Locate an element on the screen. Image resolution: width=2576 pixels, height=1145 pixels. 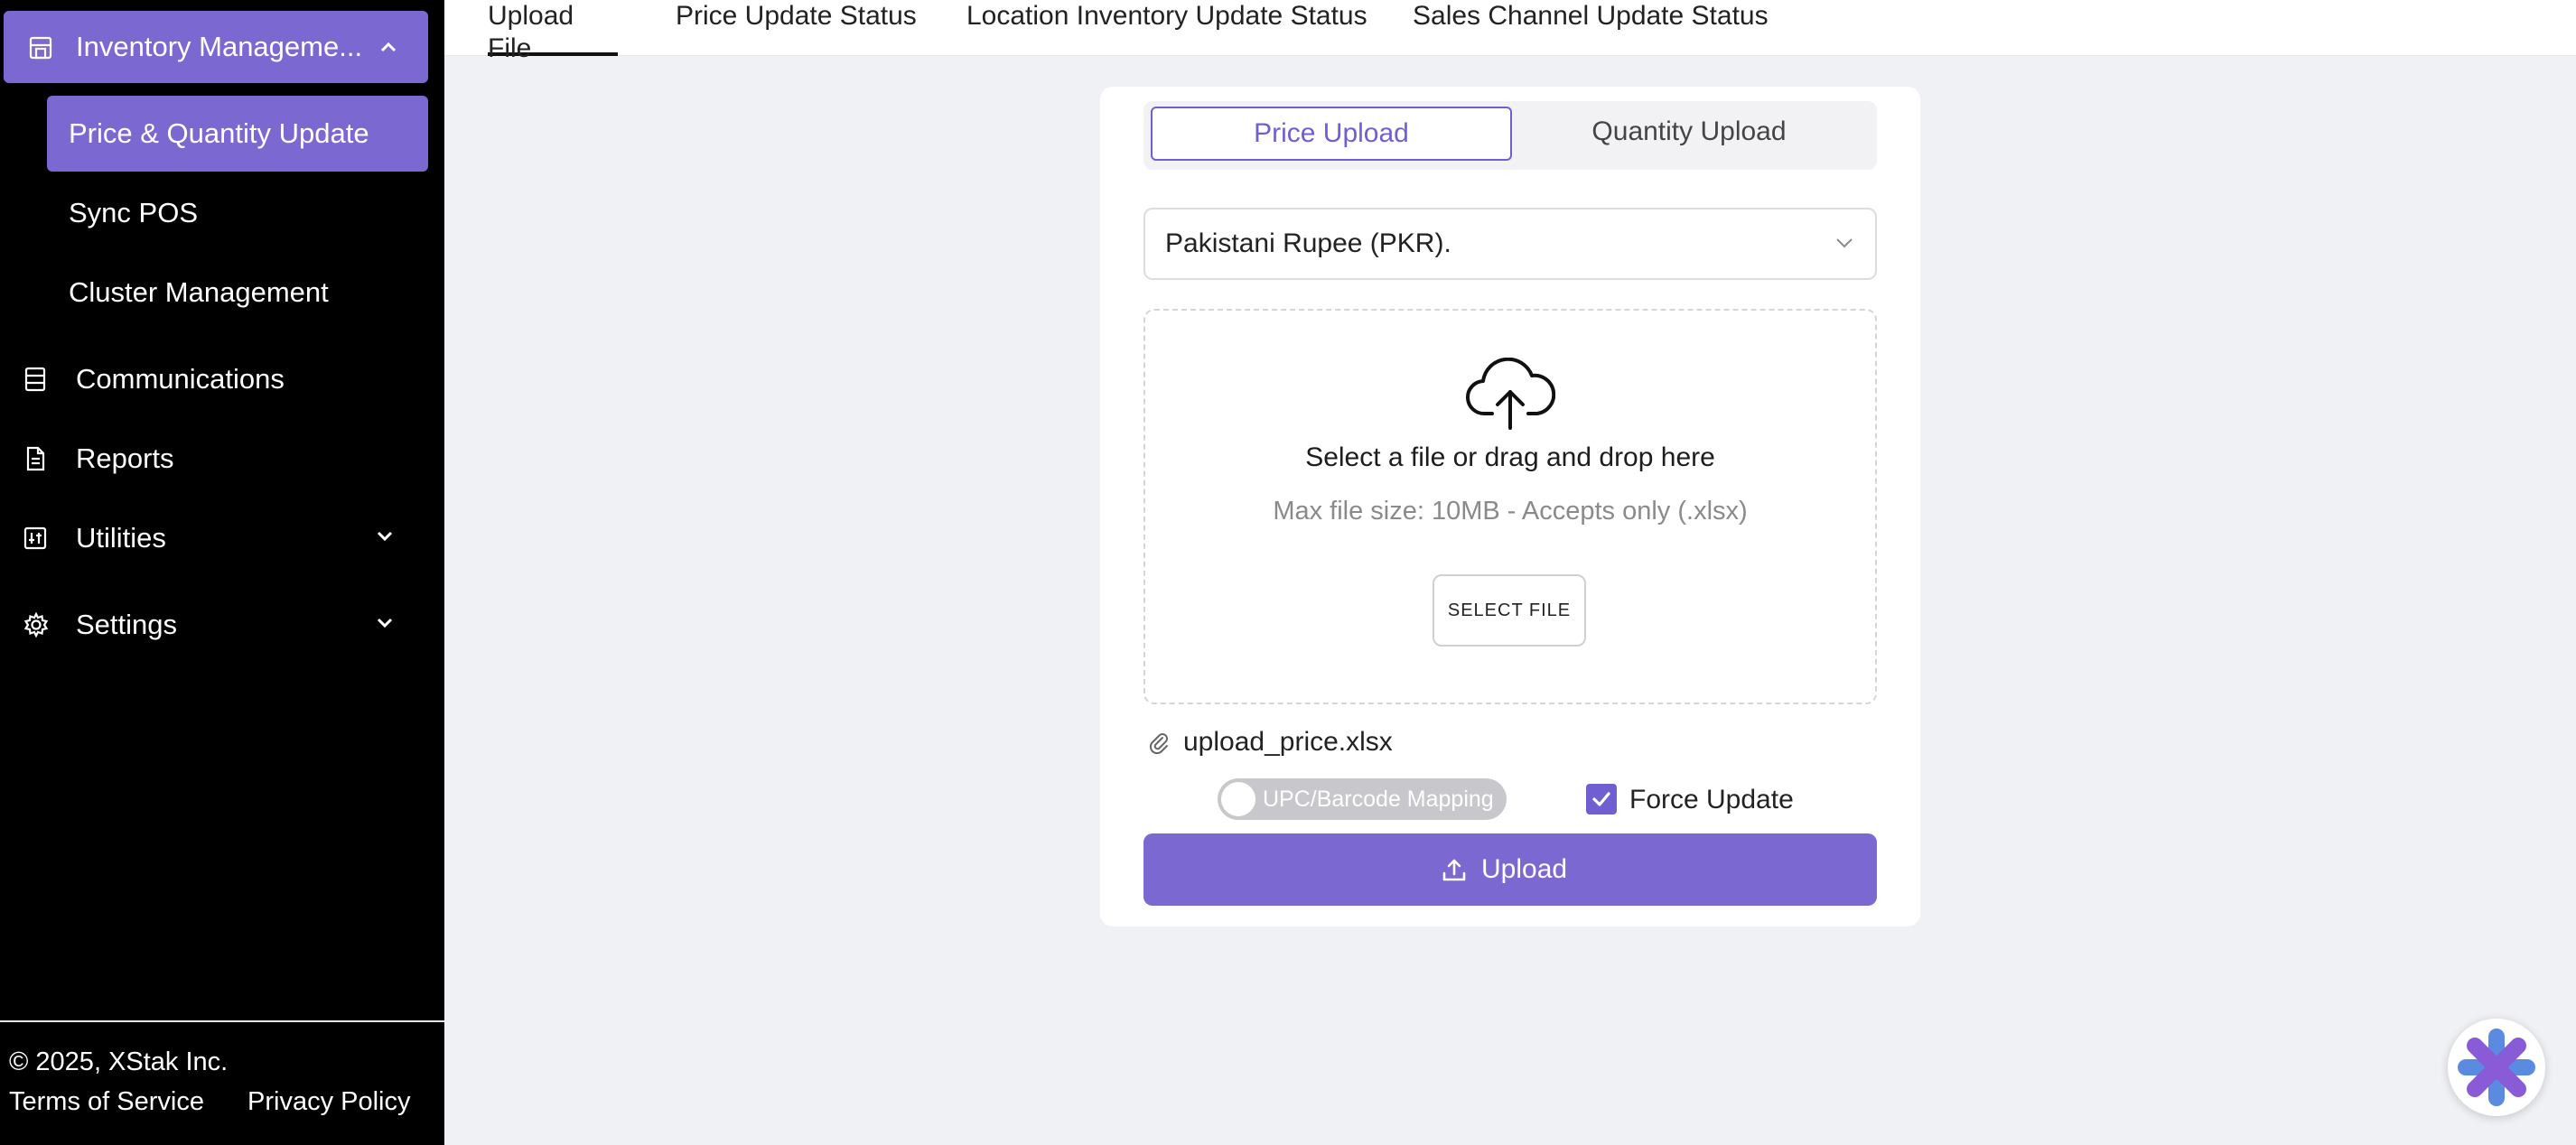
copyright-text: © 2025, XStak Inc. is located at coordinates (119, 1062).